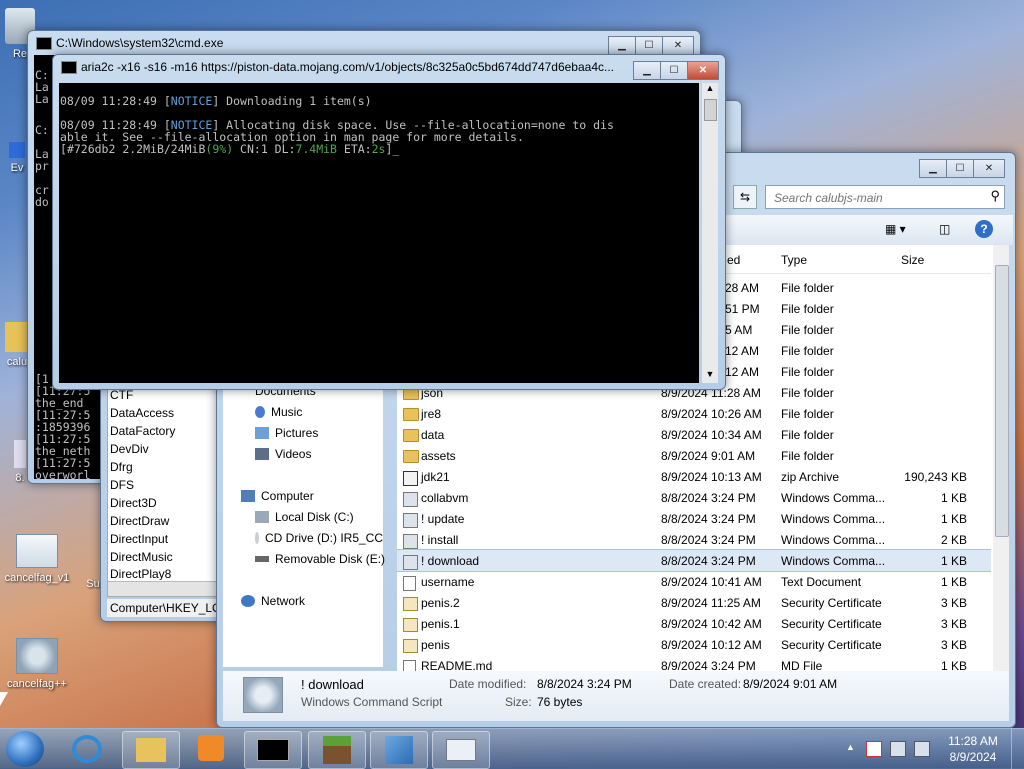  What do you see at coordinates (121, 395) in the screenshot?
I see `registry-key: CTF` at bounding box center [121, 395].